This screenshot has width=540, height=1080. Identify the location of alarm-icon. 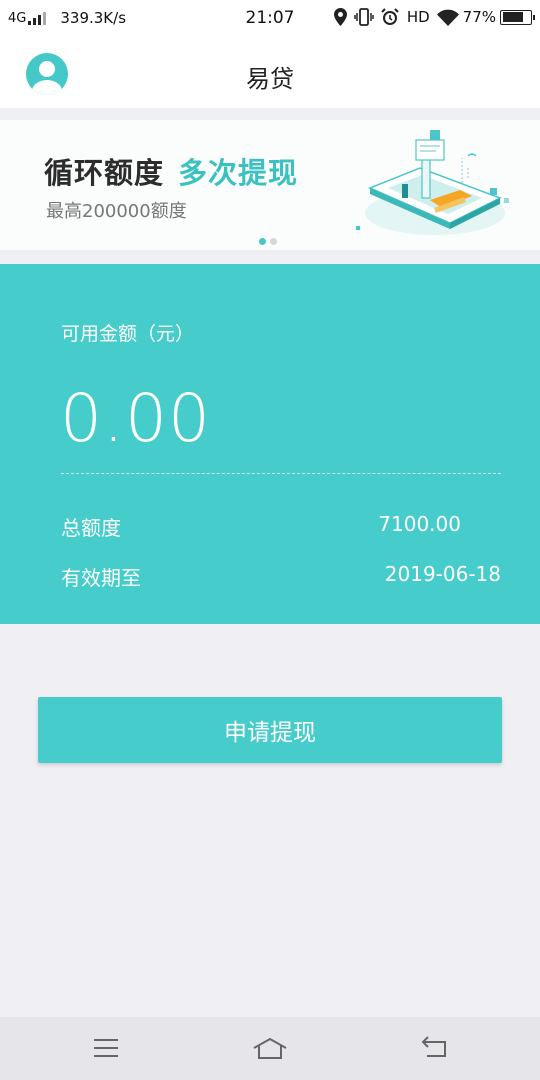
(390, 17).